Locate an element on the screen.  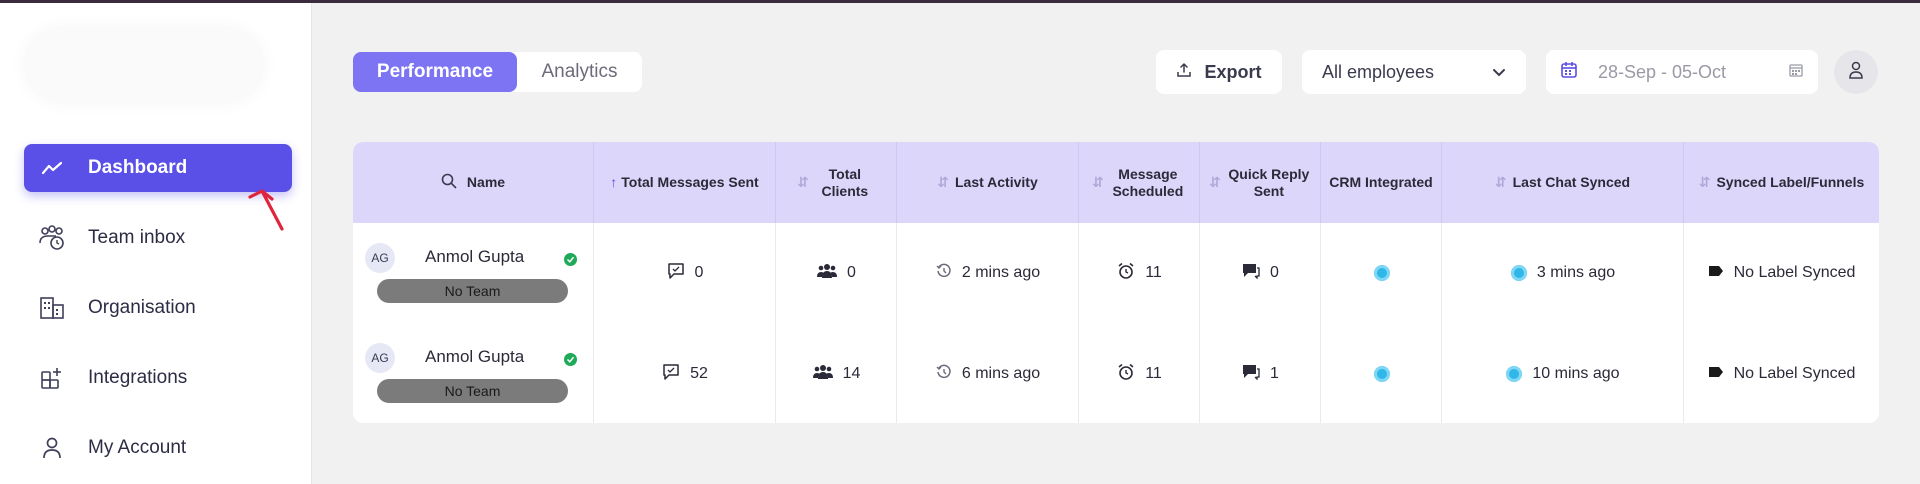
calendar-small-icon is located at coordinates (1796, 72).